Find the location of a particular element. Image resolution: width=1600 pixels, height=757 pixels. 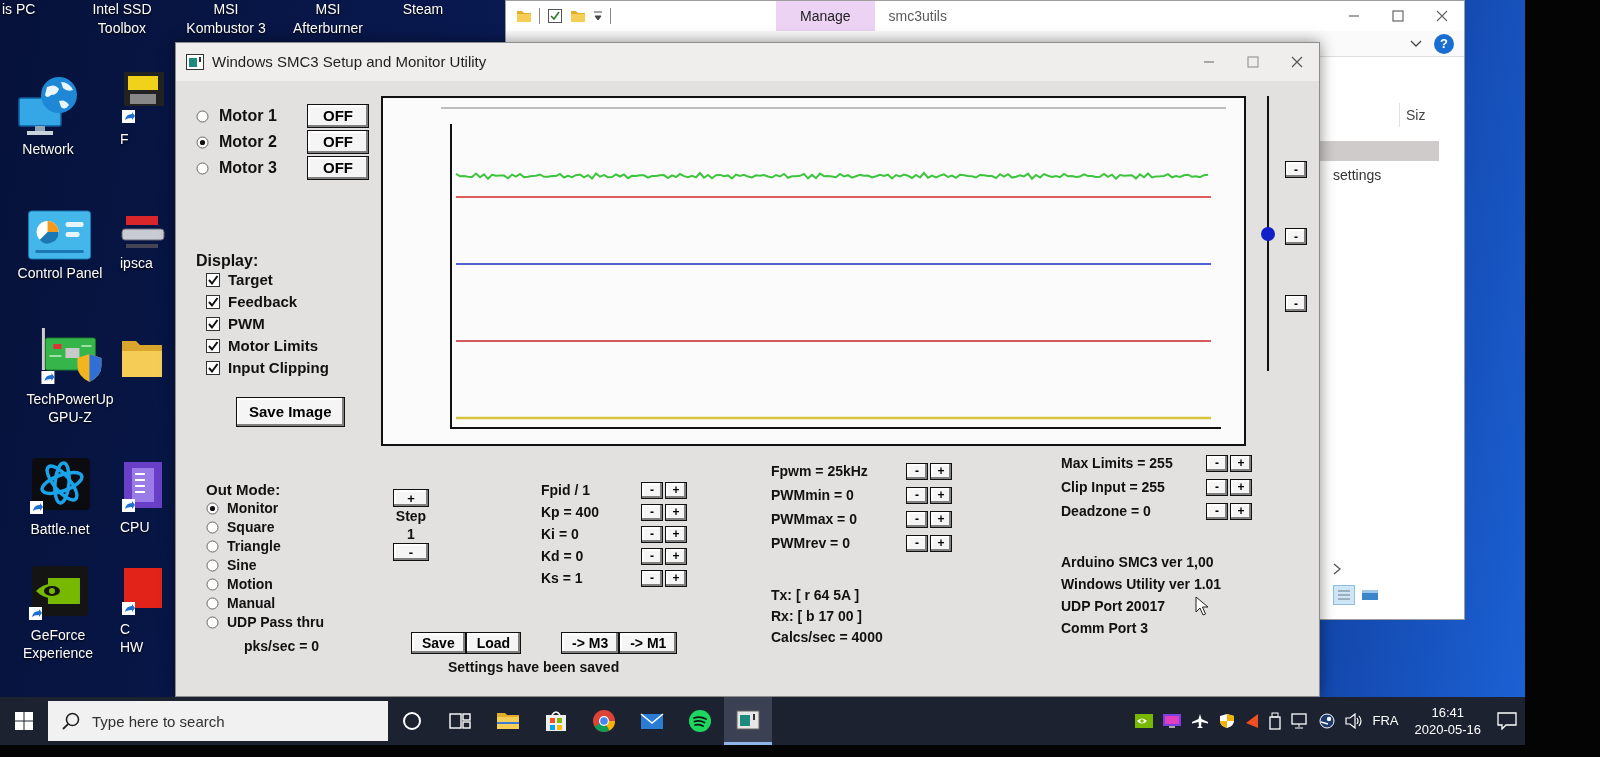

clock-button: 16:41 2020-05-16 is located at coordinates (1447, 721).